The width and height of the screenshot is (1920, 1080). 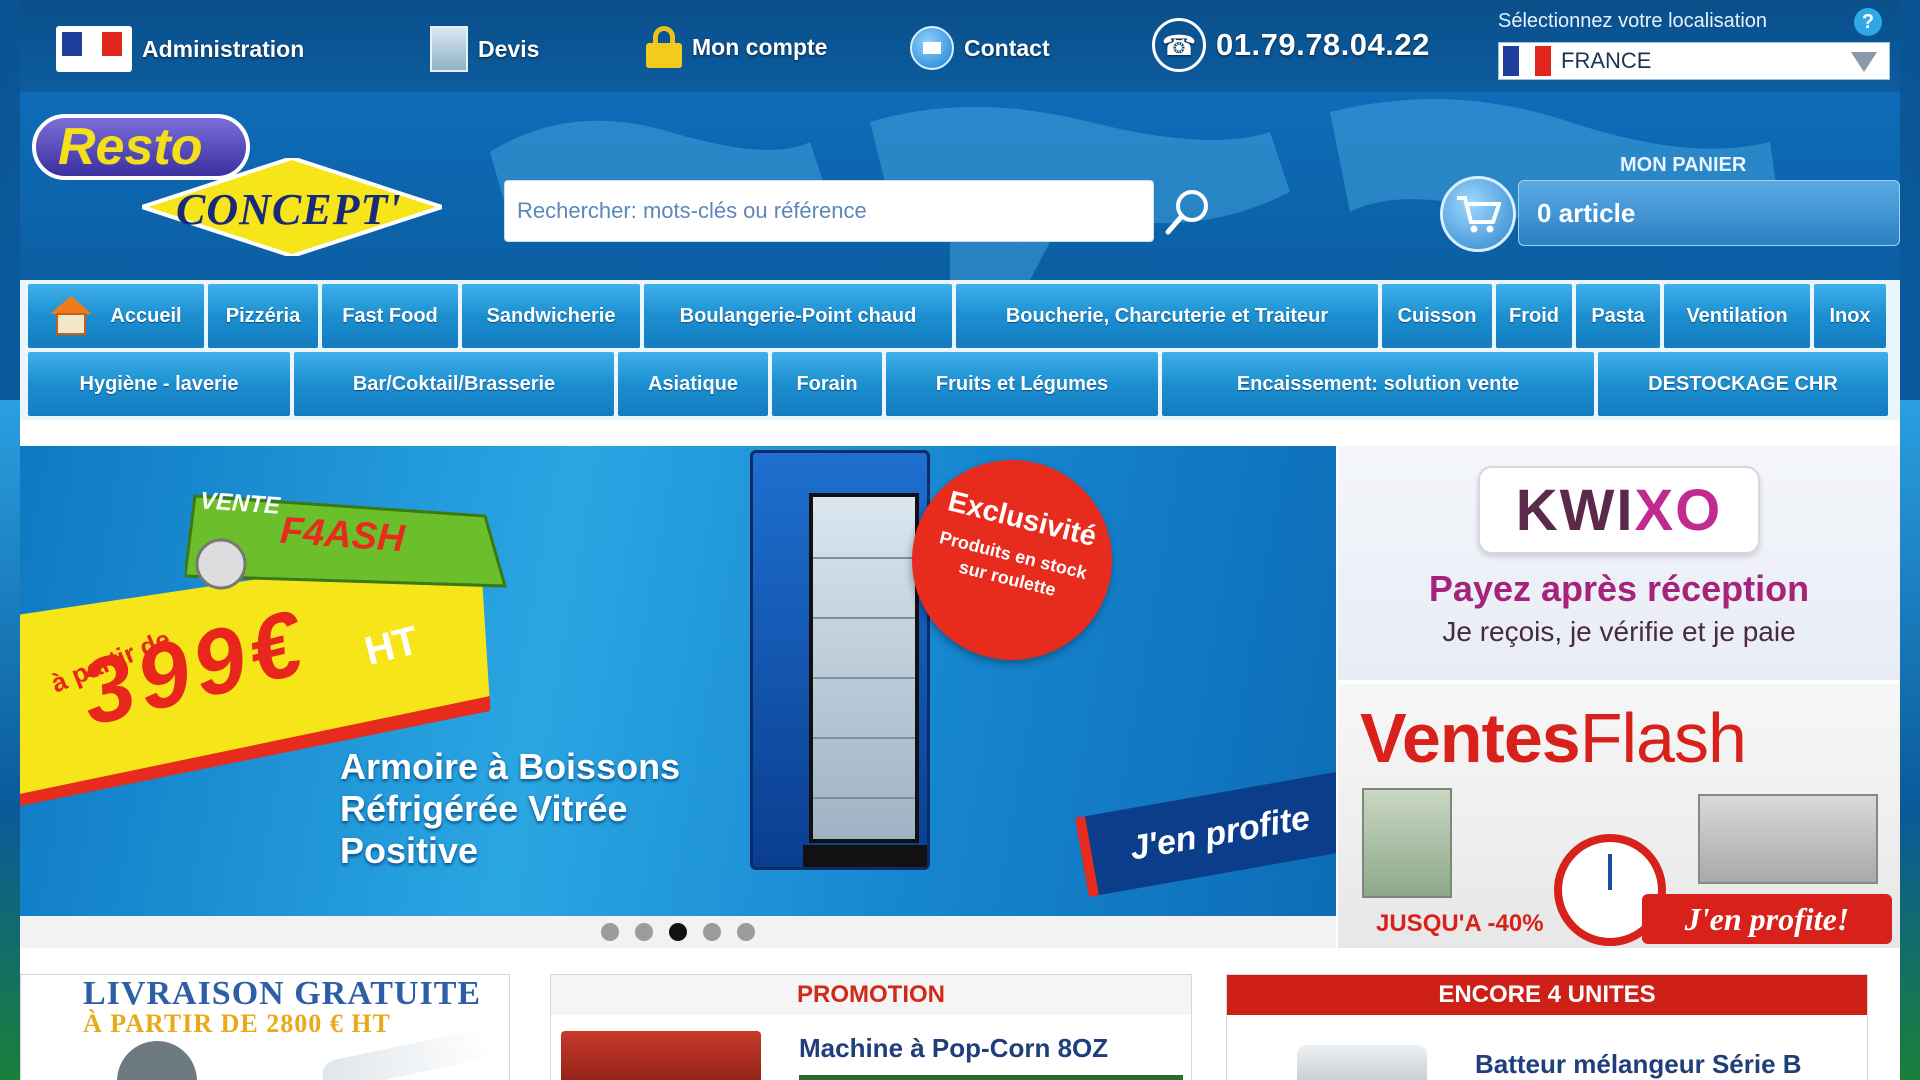 I want to click on chevron-down-icon, so click(x=1864, y=62).